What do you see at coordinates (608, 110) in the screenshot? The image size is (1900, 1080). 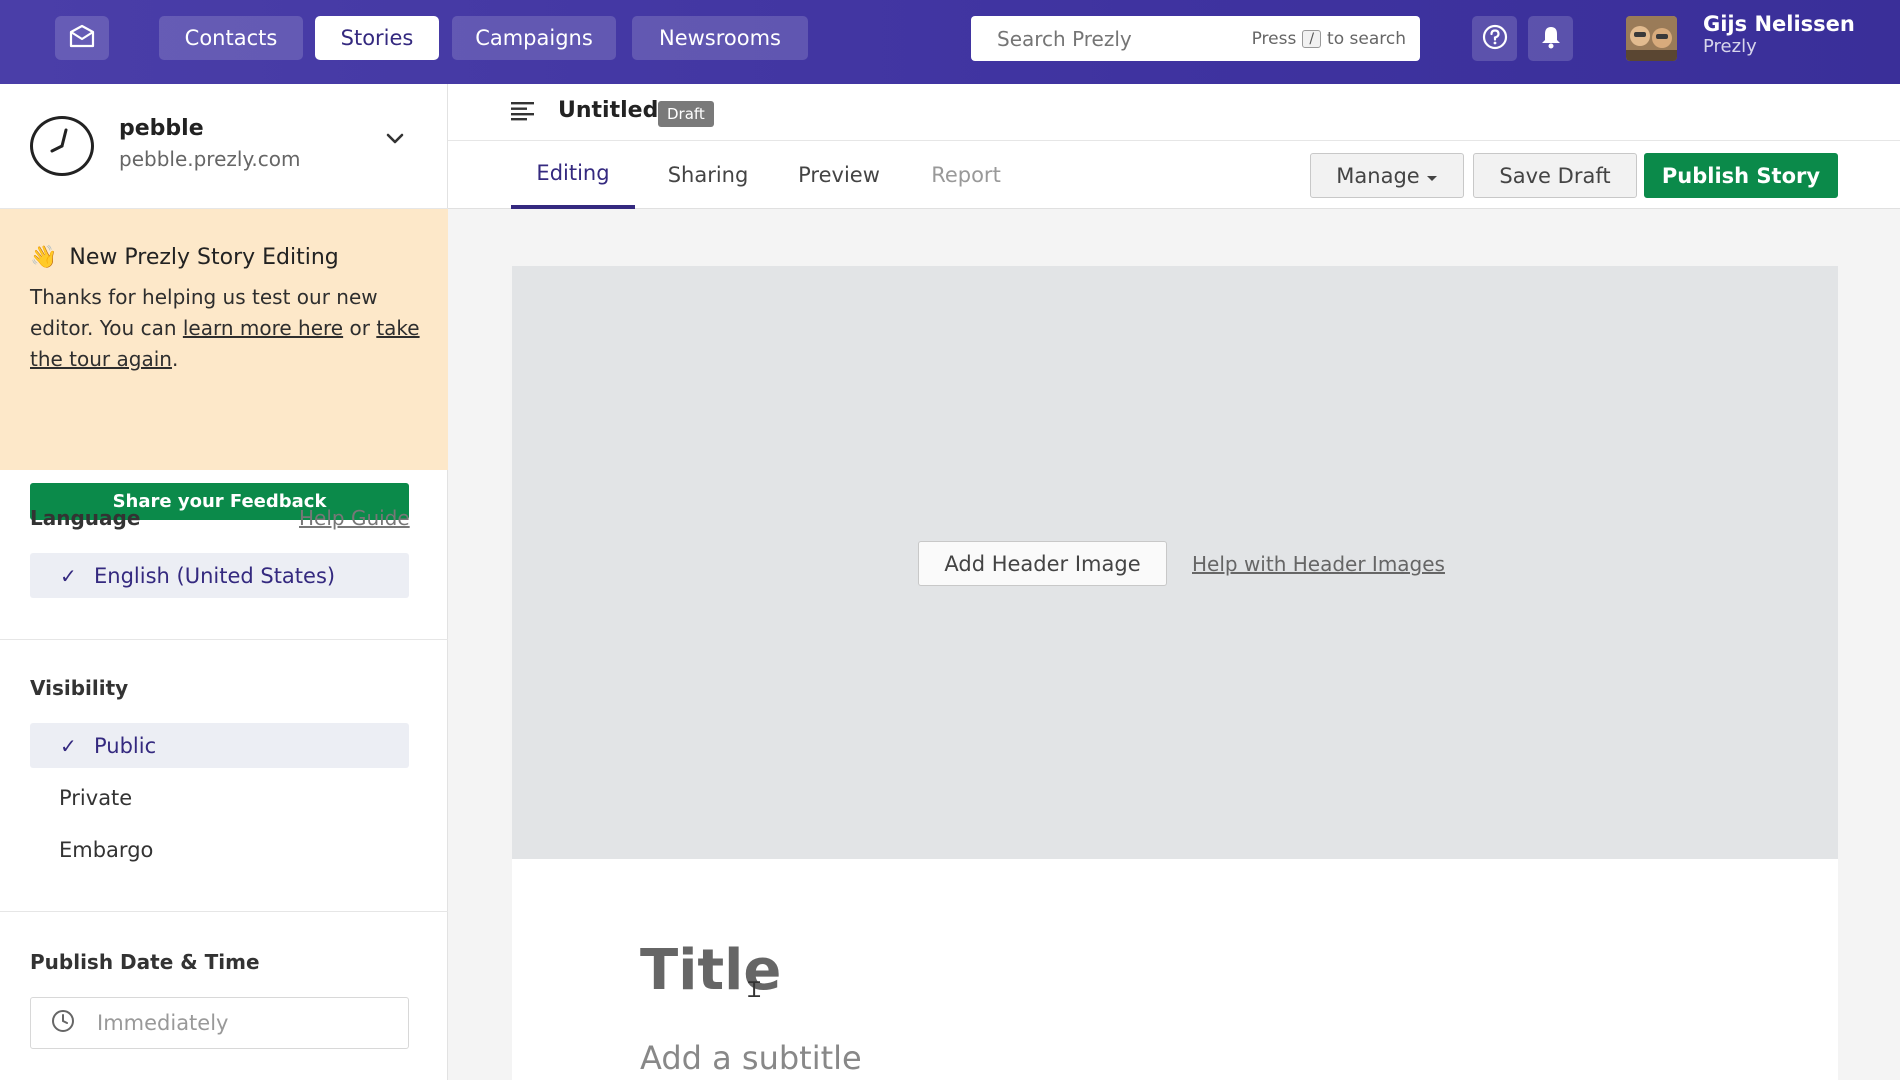 I see `story-title: Untitled` at bounding box center [608, 110].